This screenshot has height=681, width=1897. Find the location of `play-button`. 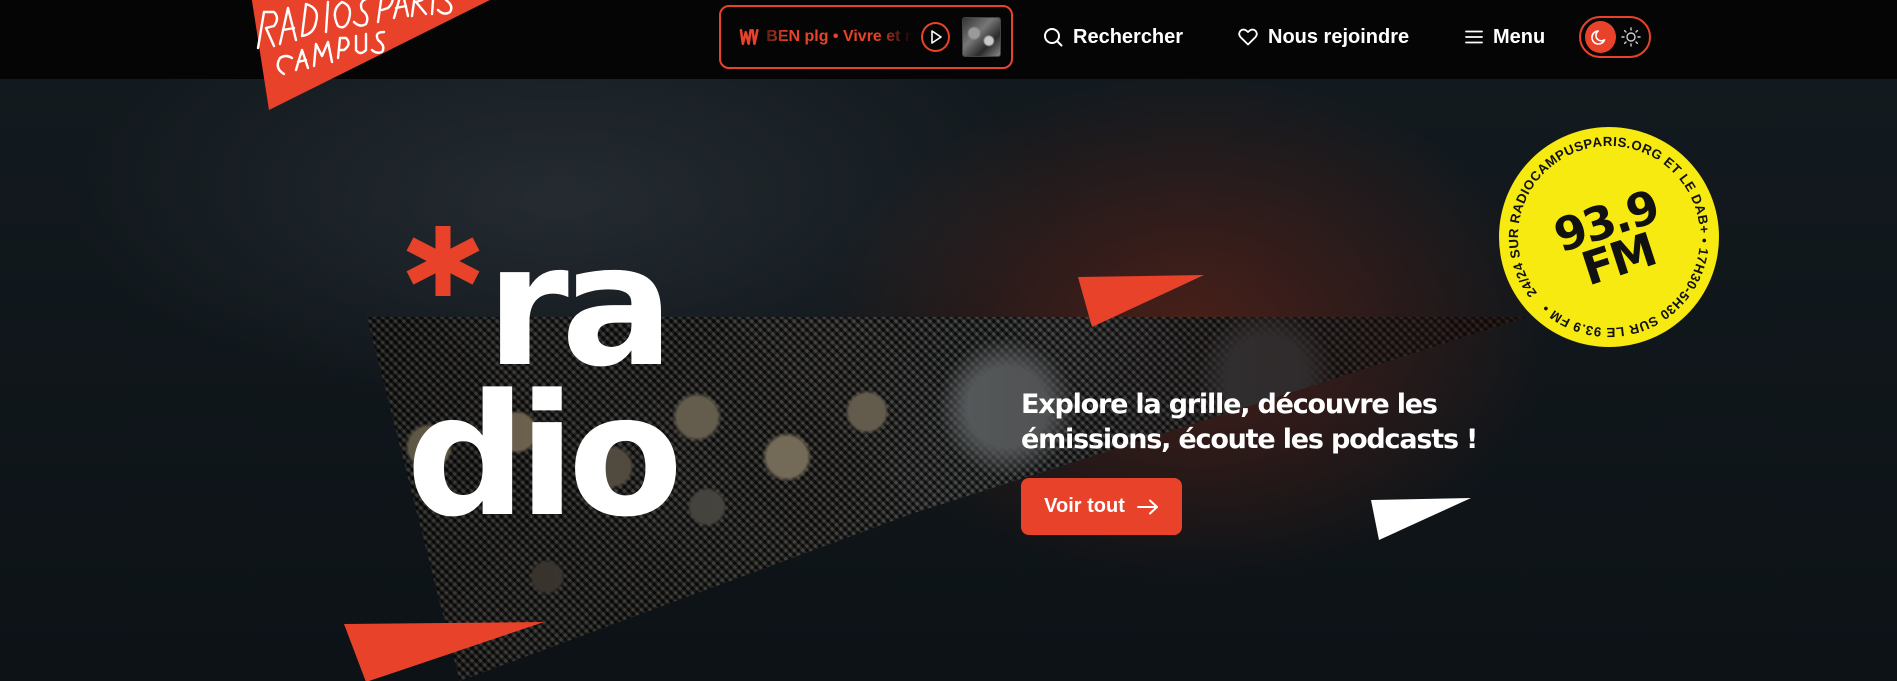

play-button is located at coordinates (936, 37).